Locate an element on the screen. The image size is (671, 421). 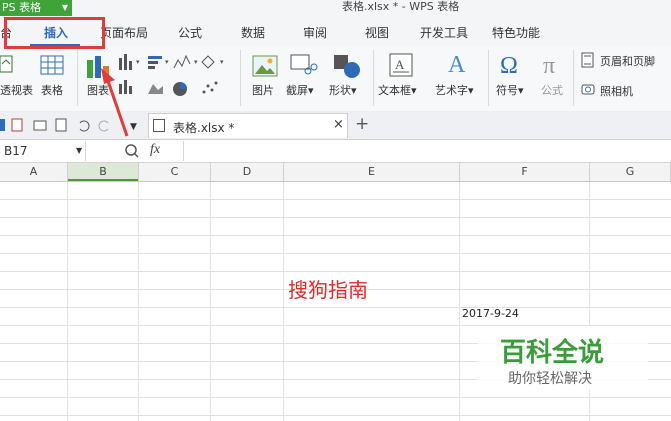
pivot-table-label: 透视表 is located at coordinates (16, 90).